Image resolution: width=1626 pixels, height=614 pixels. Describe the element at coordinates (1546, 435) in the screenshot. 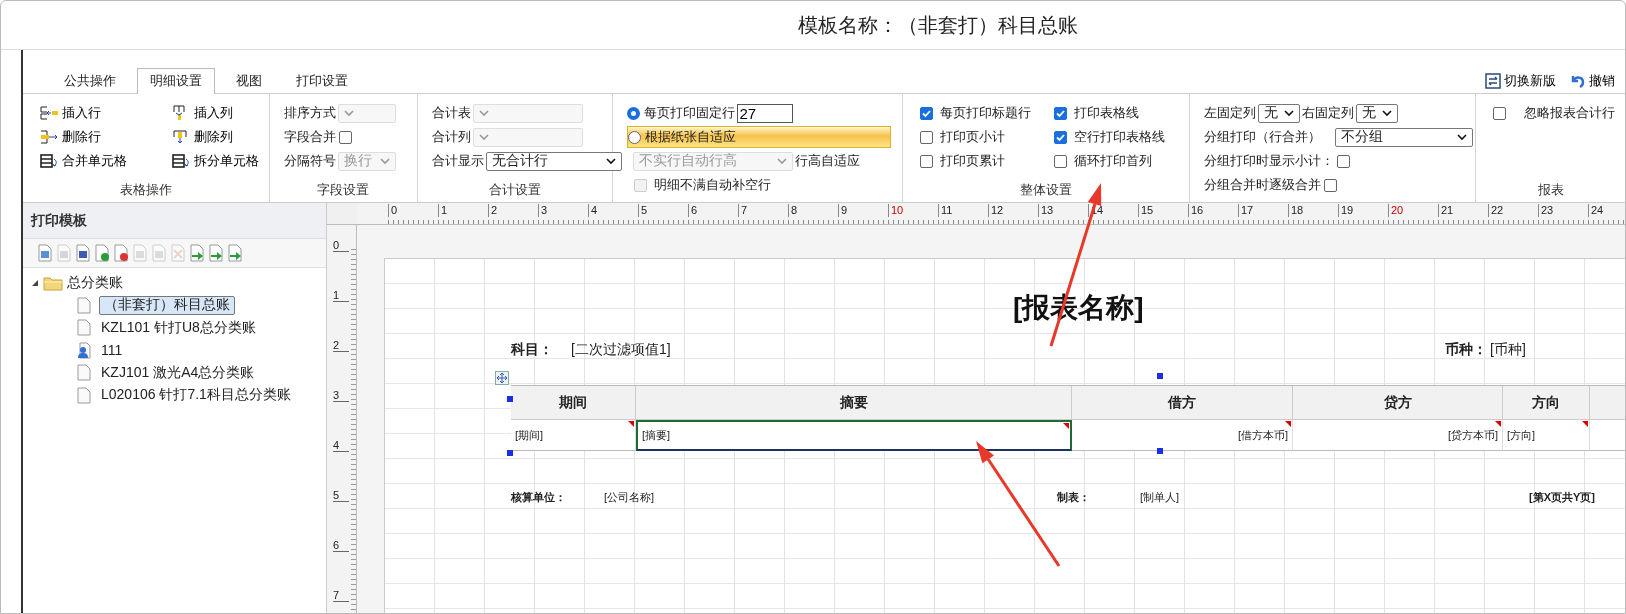

I see `table-cell: [方向]` at that location.